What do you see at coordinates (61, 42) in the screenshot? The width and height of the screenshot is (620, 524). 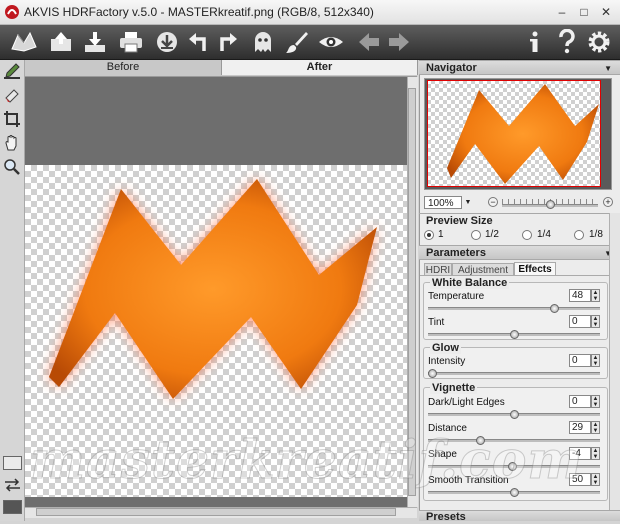 I see `open-icon` at bounding box center [61, 42].